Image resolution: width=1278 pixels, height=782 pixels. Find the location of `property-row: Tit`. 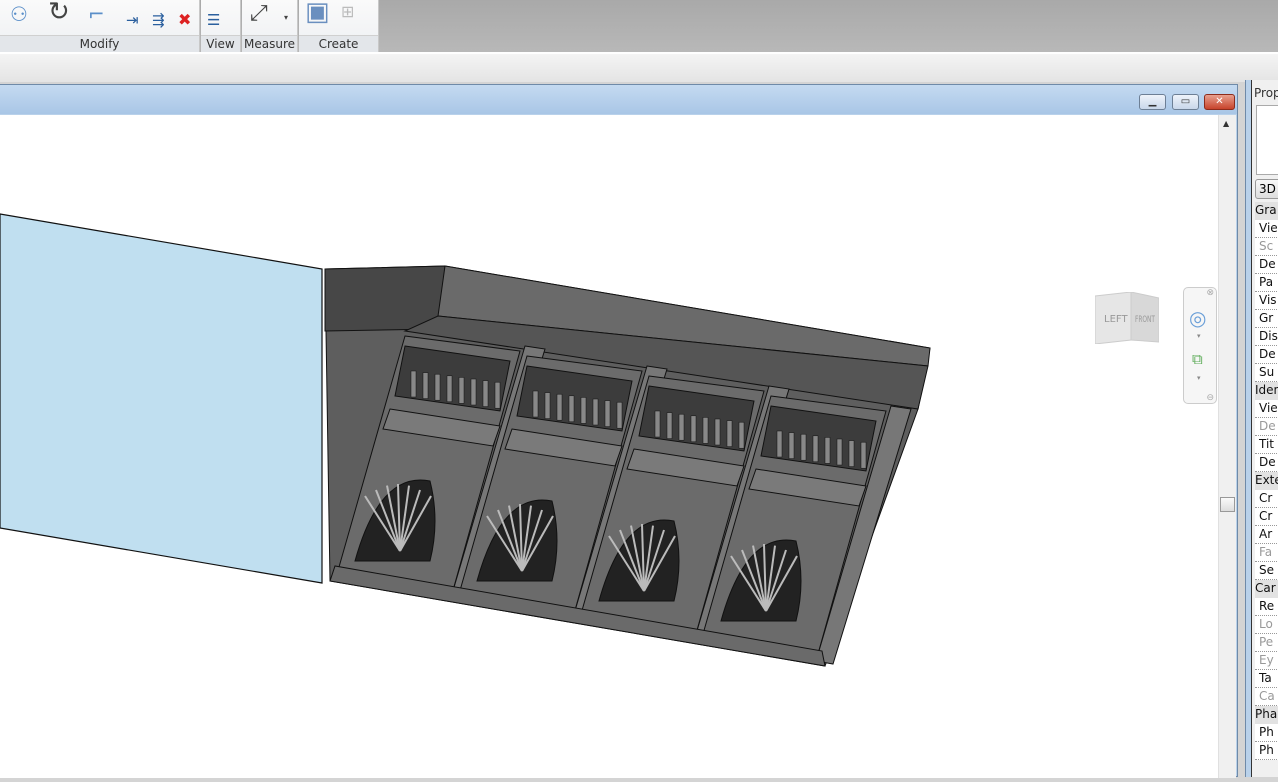

property-row: Tit is located at coordinates (1266, 445).